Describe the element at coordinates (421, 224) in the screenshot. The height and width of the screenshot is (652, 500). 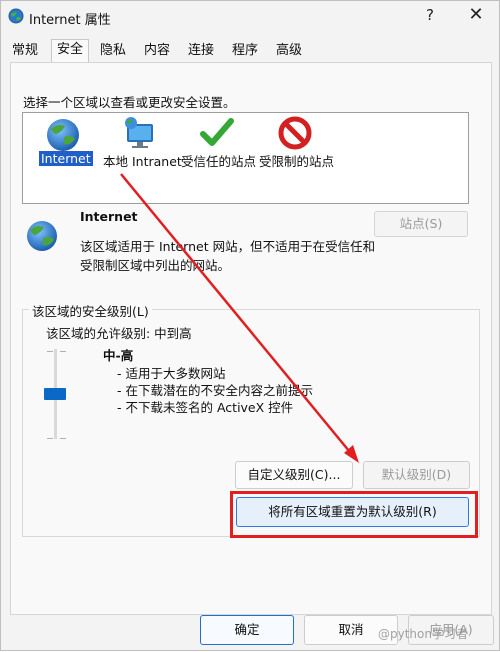
I see `sites-button: 站点(S)` at that location.